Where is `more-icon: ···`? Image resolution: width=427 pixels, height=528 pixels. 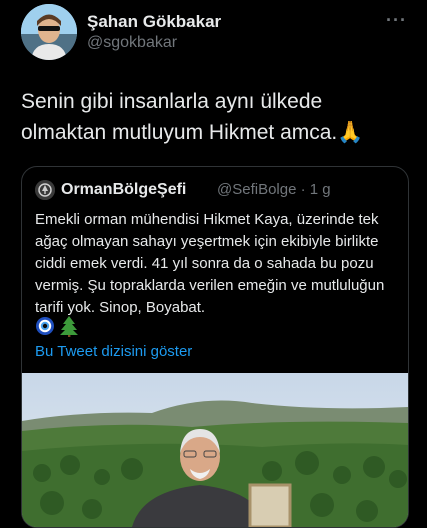
more-icon: ··· is located at coordinates (396, 20).